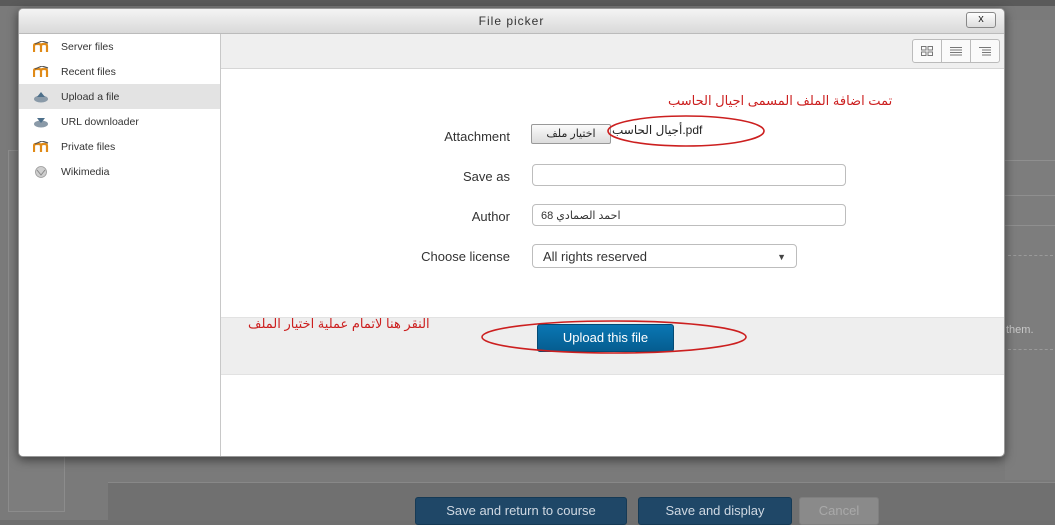 This screenshot has width=1055, height=525. I want to click on sidebar-item-upload-a-file: Upload a file, so click(119, 96).